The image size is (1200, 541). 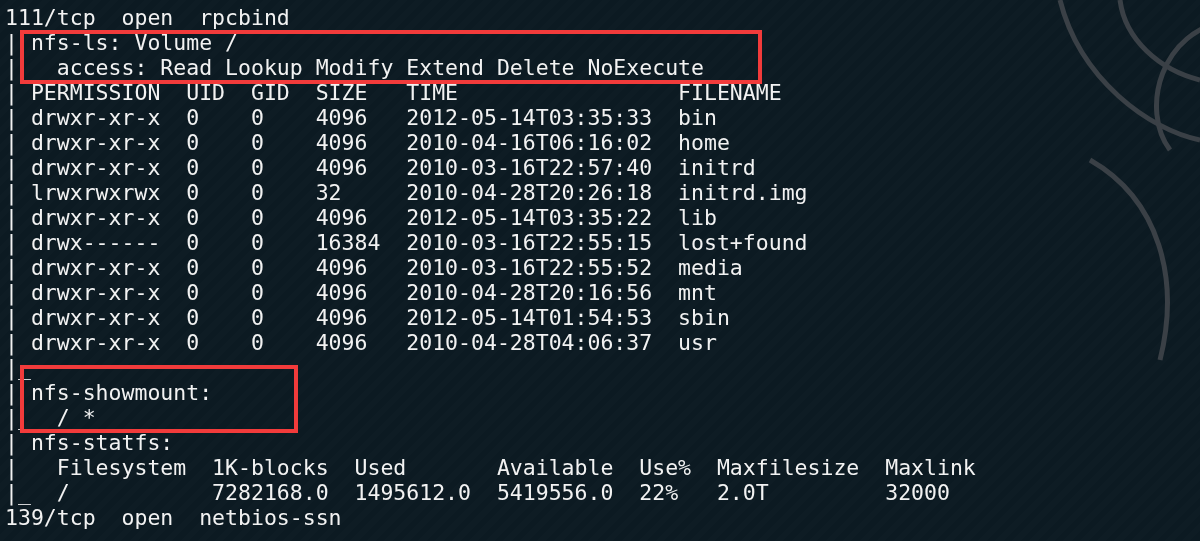 I want to click on terminal-line: | PERMISSION UID GID SIZE TIME FILENAME, so click(x=393, y=92).